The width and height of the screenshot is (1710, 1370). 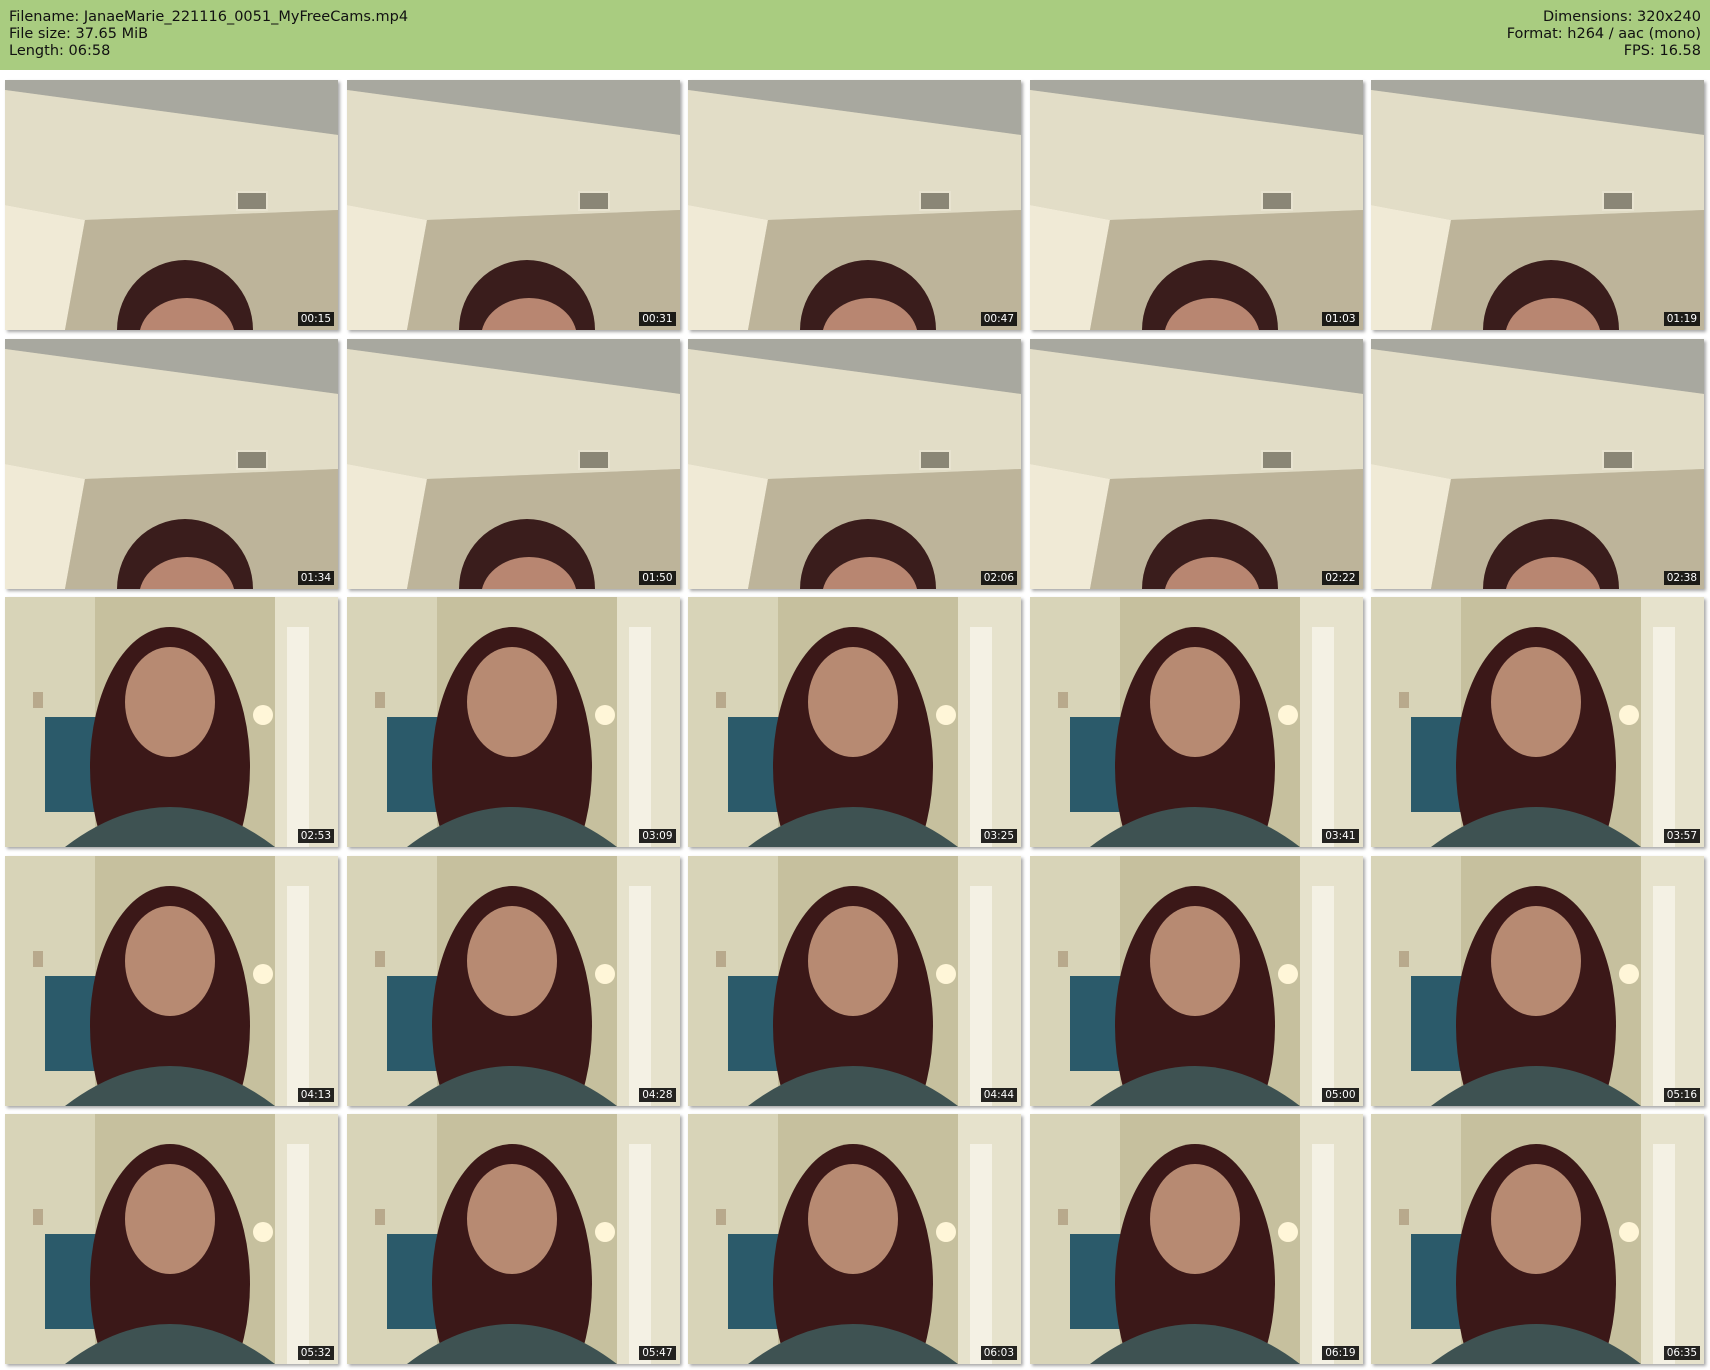 I want to click on timestamp-label: 03:57, so click(x=1681, y=836).